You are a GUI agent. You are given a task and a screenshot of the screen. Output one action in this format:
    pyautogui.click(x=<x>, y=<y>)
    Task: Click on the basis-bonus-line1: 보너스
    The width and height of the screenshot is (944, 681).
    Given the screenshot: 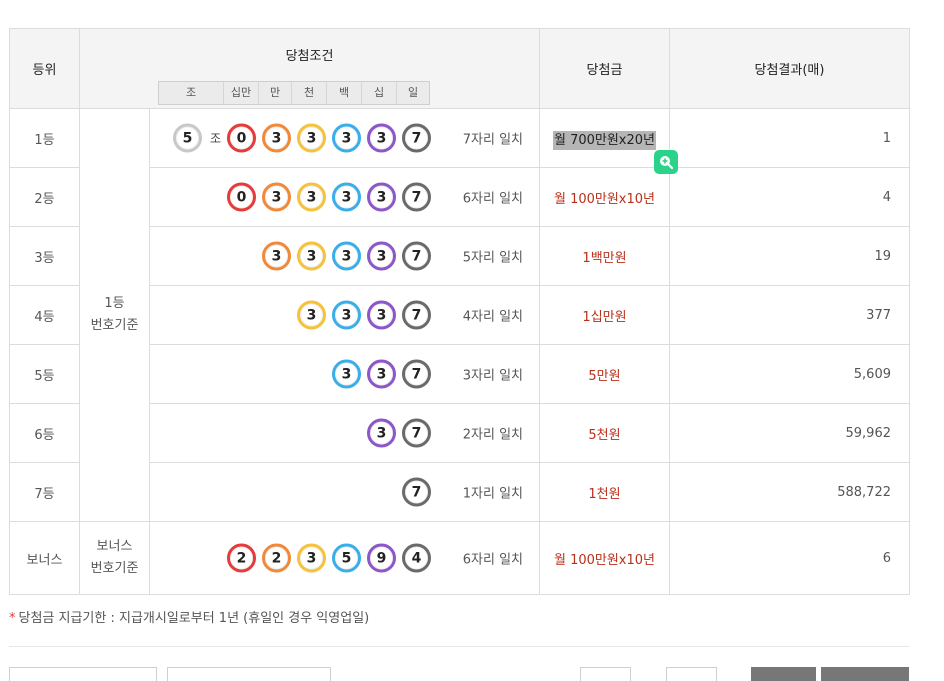 What is the action you would take?
    pyautogui.click(x=114, y=546)
    